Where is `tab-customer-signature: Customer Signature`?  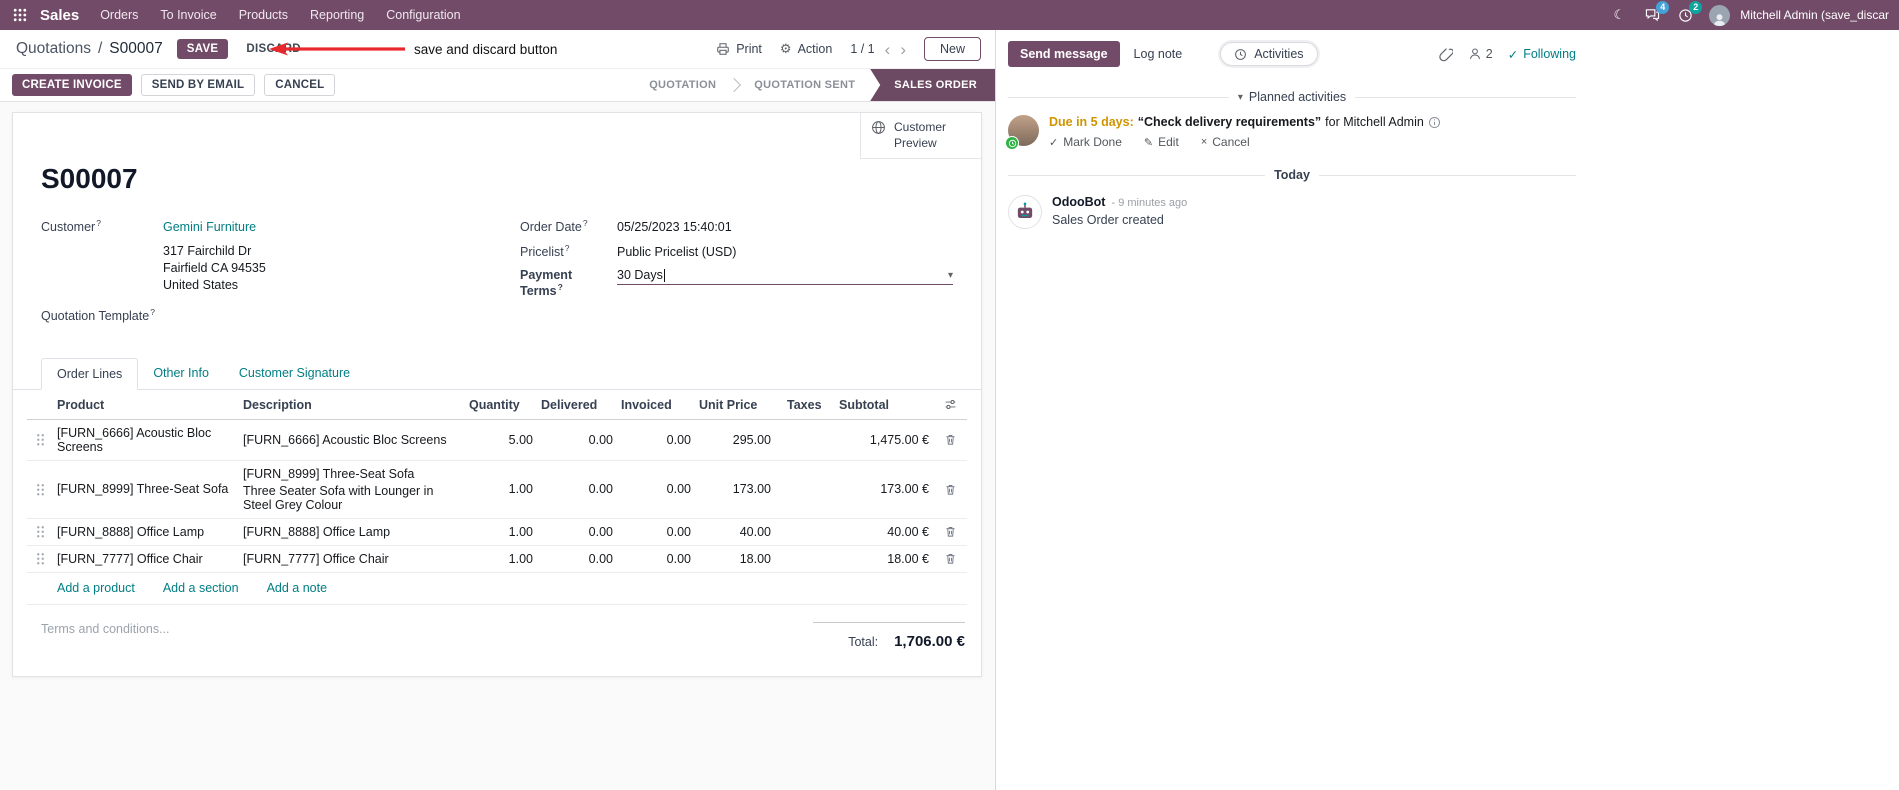
tab-customer-signature: Customer Signature is located at coordinates (294, 374).